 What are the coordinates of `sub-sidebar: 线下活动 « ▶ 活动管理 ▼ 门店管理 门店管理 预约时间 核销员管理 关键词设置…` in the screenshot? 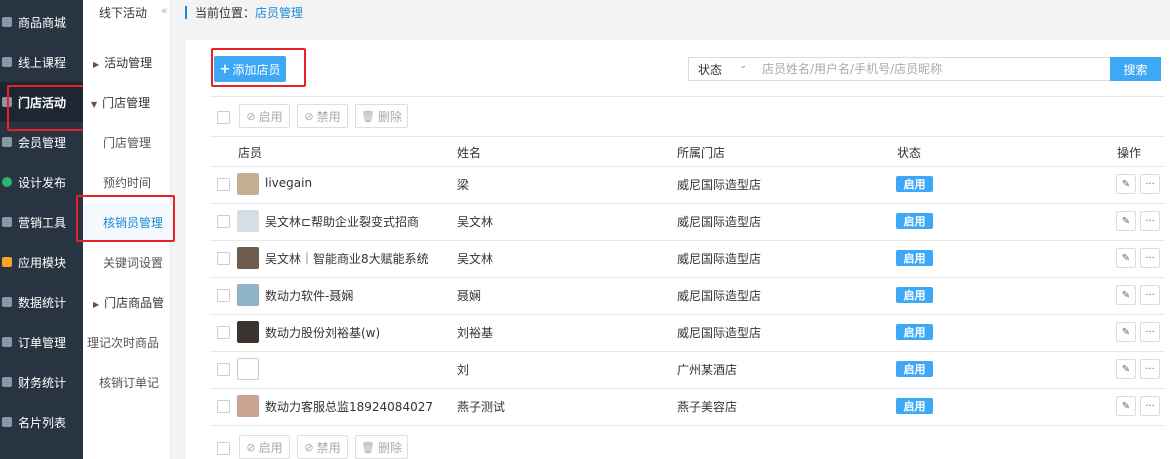 It's located at (127, 229).